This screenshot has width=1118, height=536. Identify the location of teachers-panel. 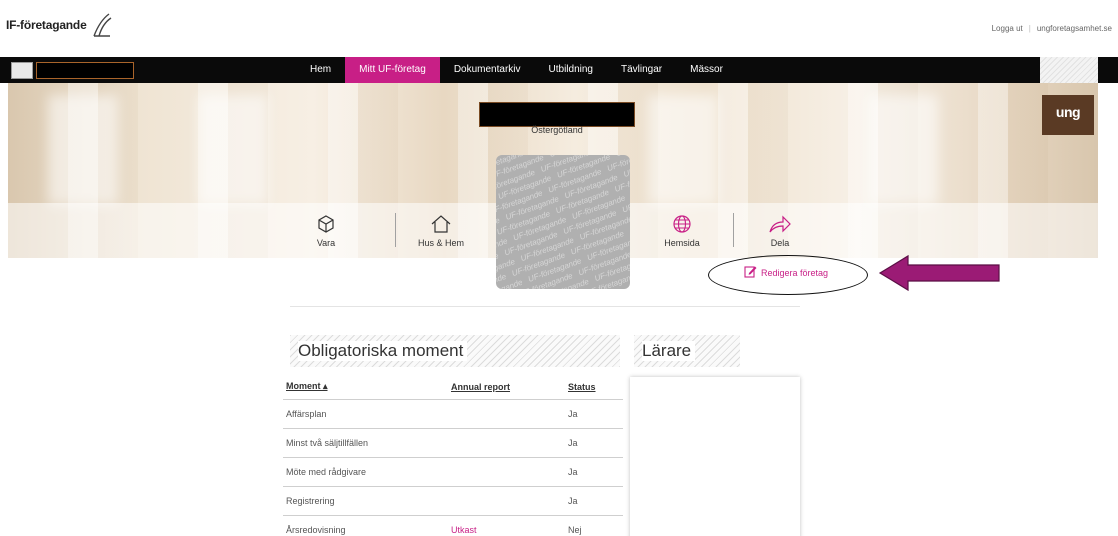
(715, 456).